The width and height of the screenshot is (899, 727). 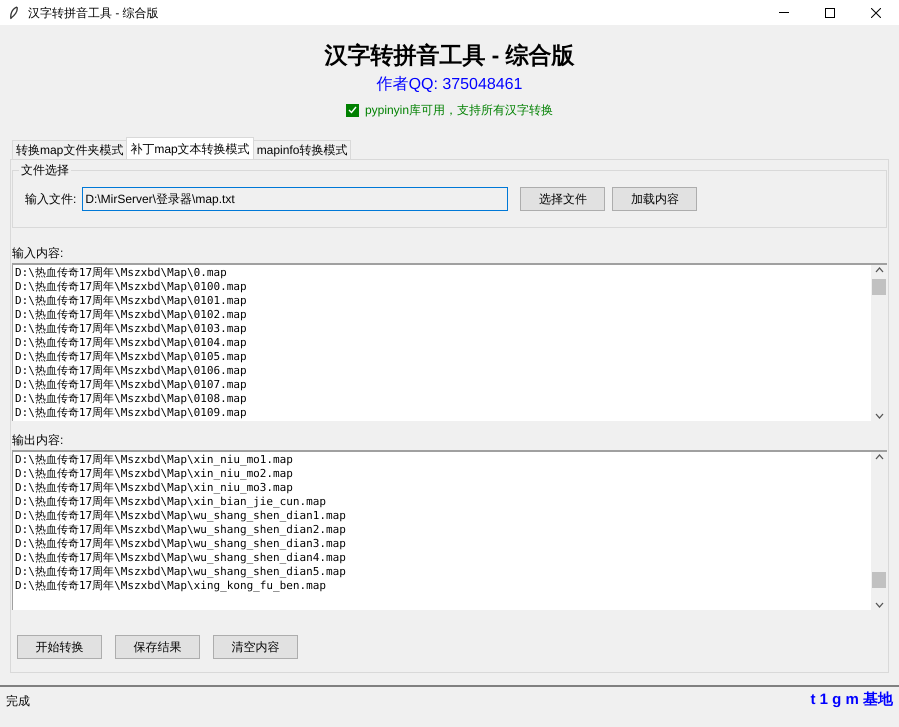 What do you see at coordinates (655, 199) in the screenshot?
I see `action-button: 加载内容` at bounding box center [655, 199].